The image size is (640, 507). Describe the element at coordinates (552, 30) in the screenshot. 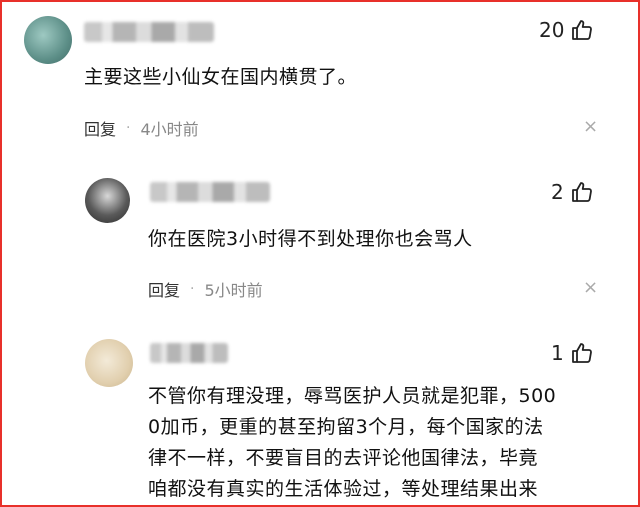

I see `like-count: 20` at that location.